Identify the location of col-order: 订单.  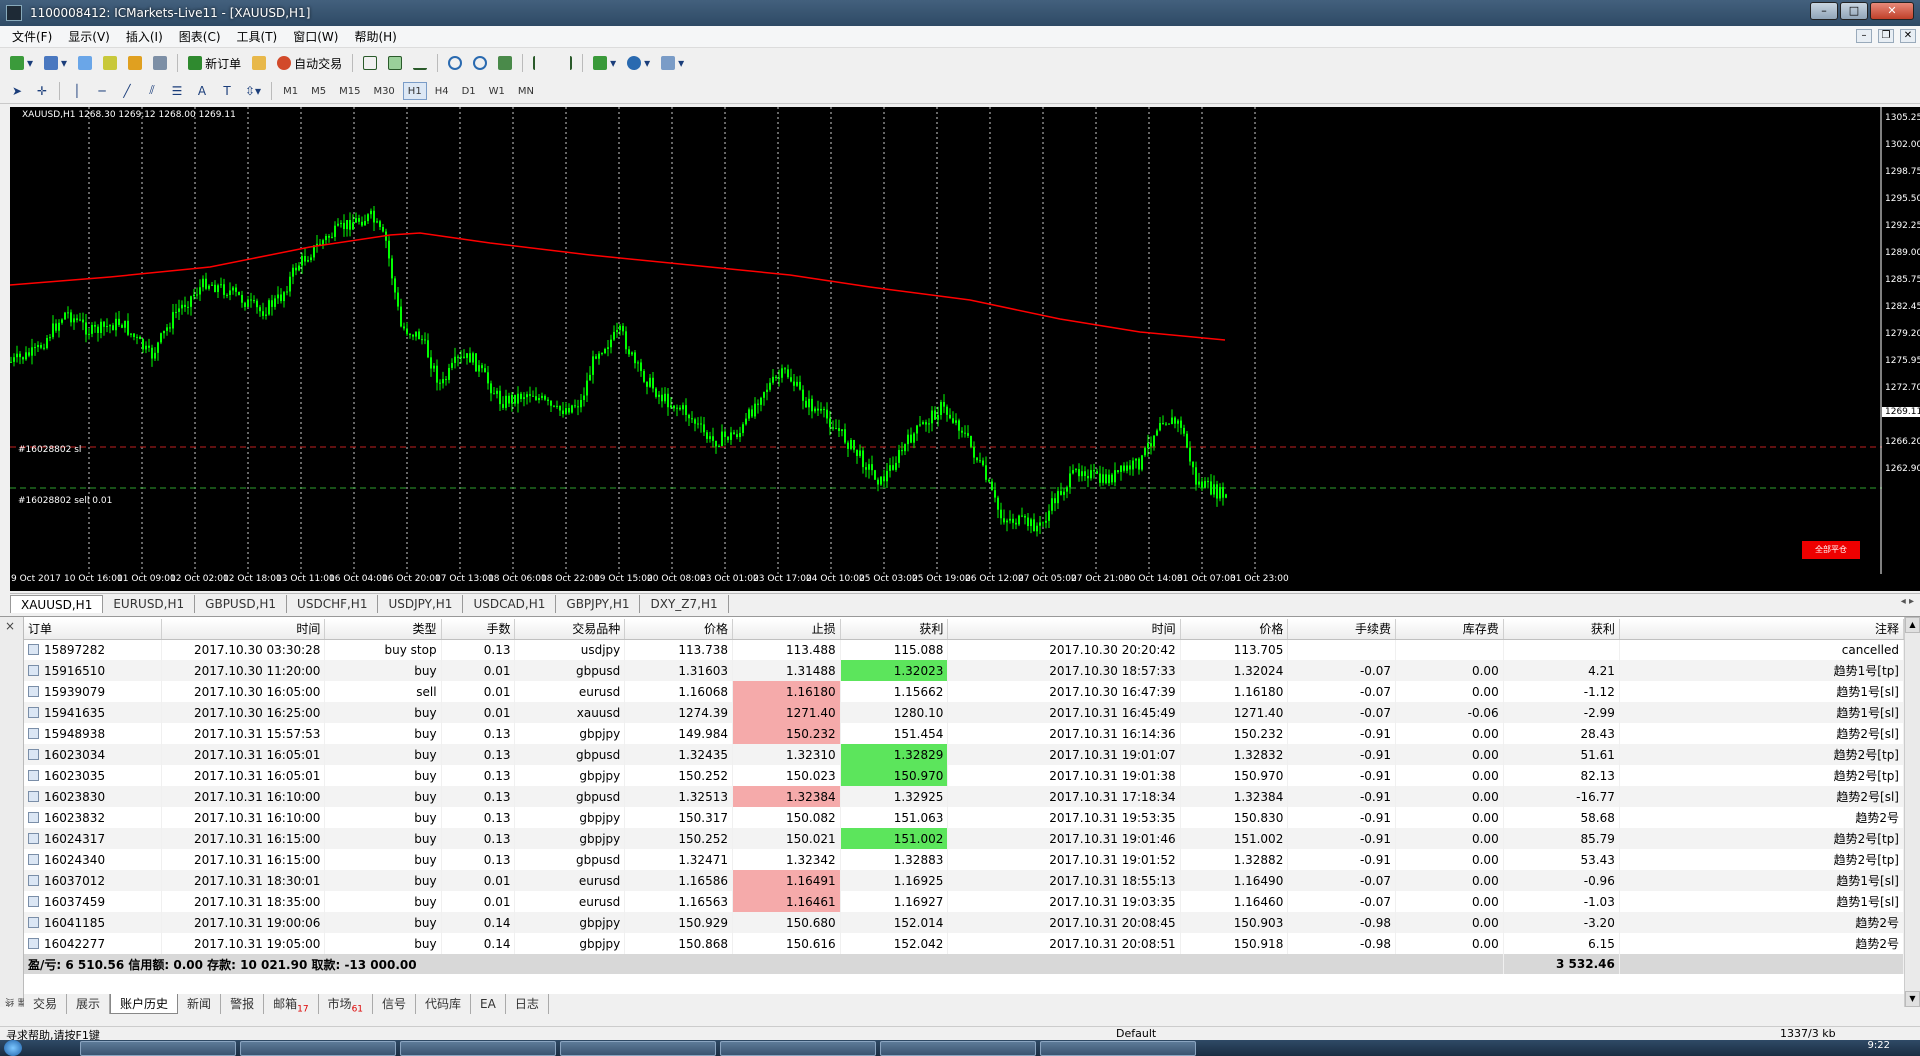
(93, 629).